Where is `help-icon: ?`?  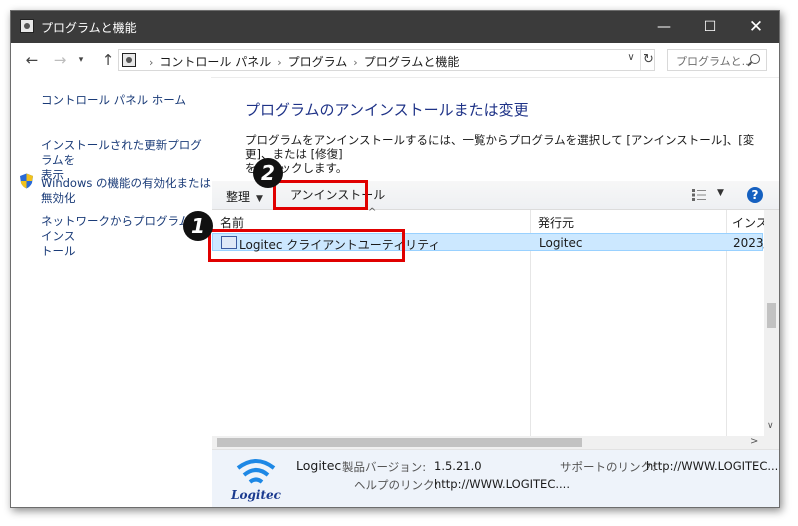 help-icon: ? is located at coordinates (755, 195).